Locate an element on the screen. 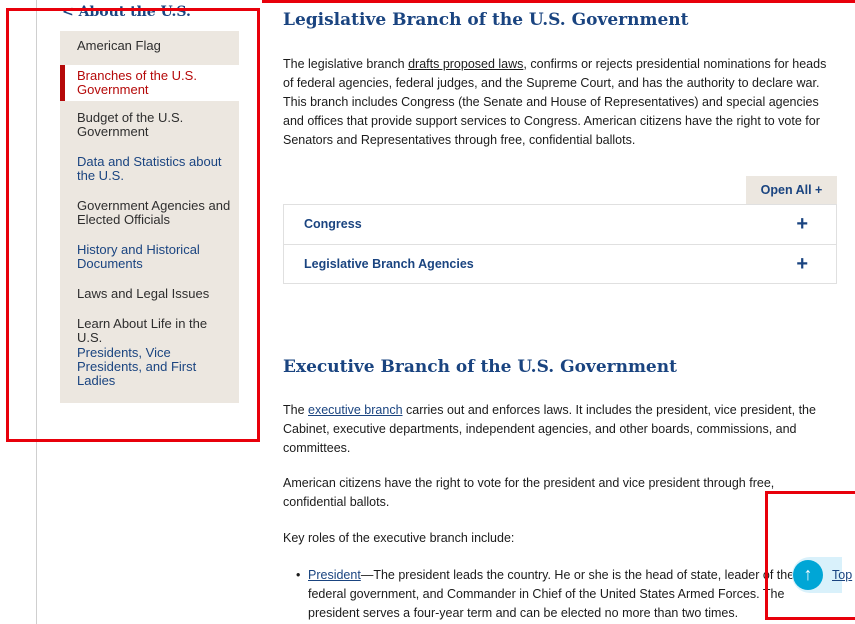 The height and width of the screenshot is (624, 855). legislative-accordion: Congress + Legislative Branch Agencies + is located at coordinates (560, 244).